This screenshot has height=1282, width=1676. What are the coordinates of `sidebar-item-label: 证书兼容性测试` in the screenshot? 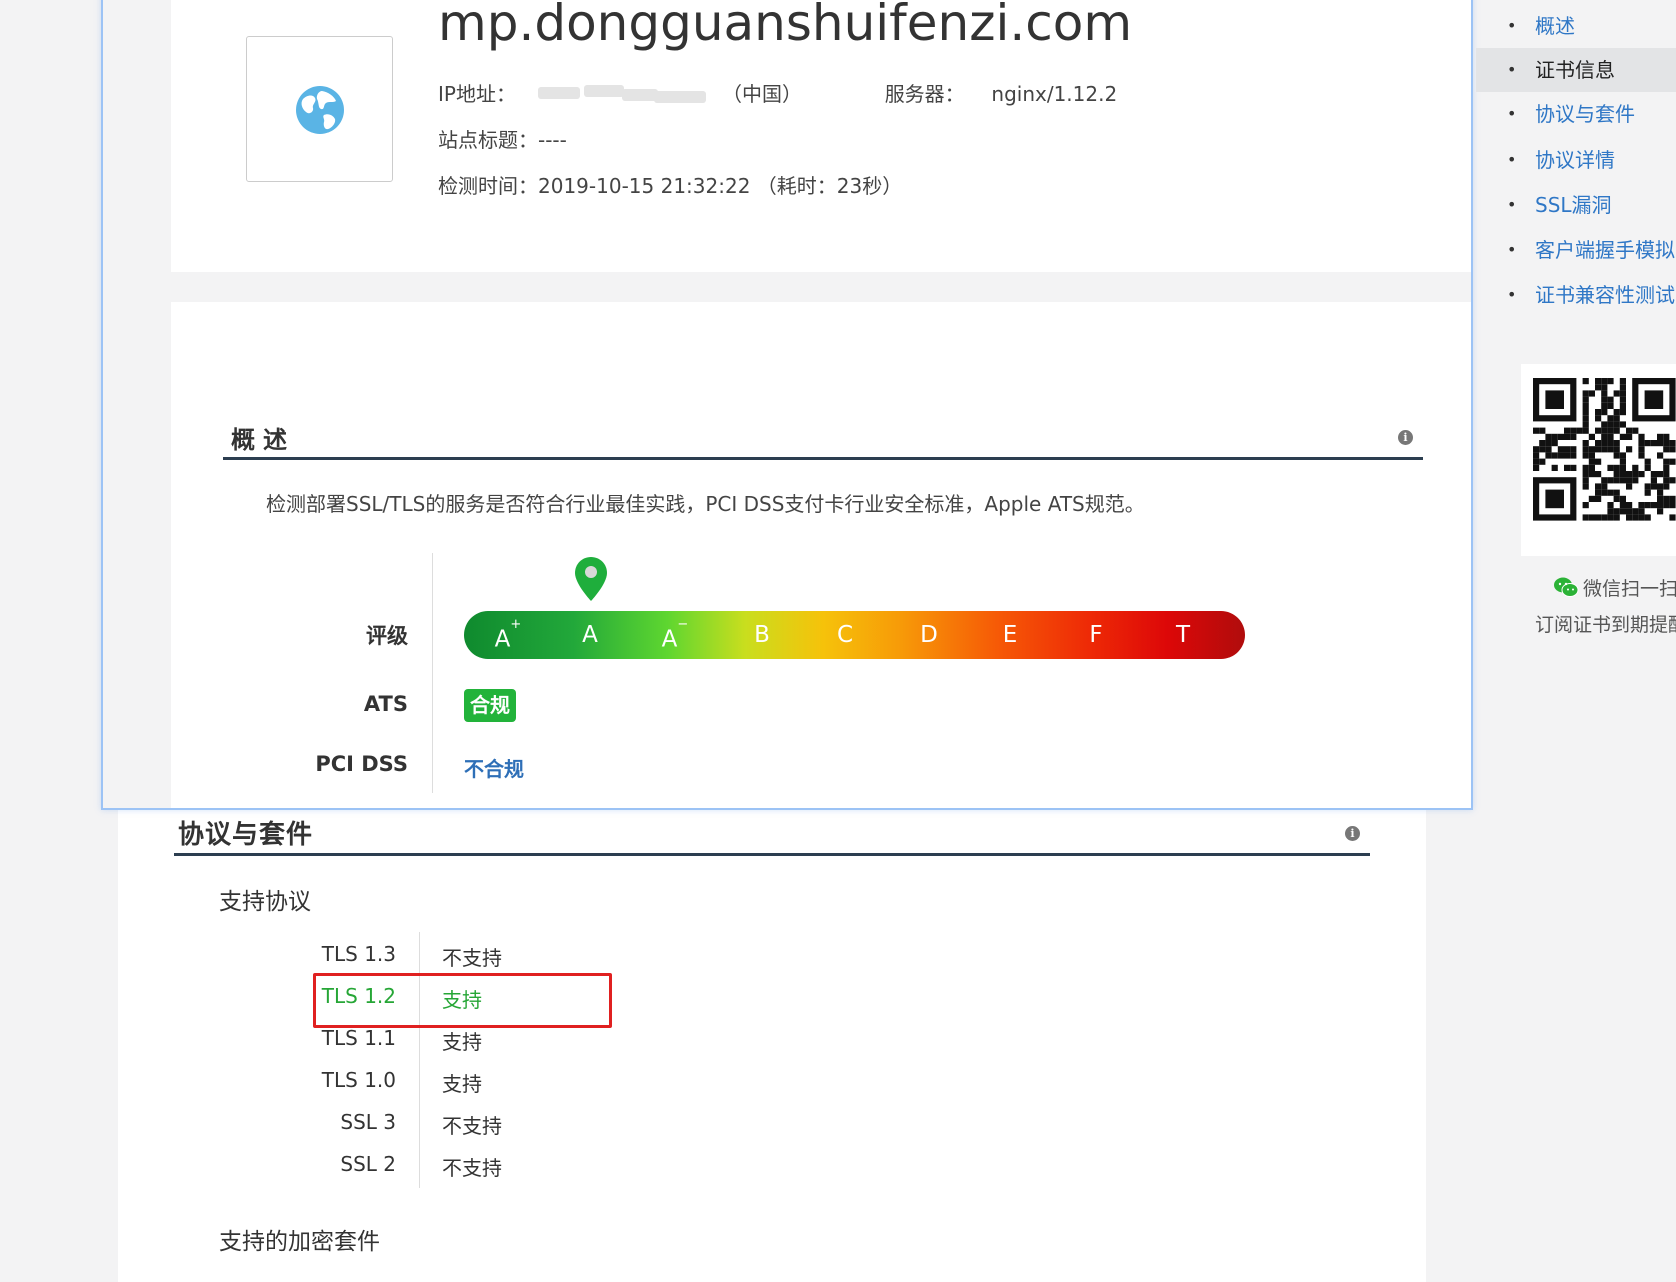 It's located at (1605, 295).